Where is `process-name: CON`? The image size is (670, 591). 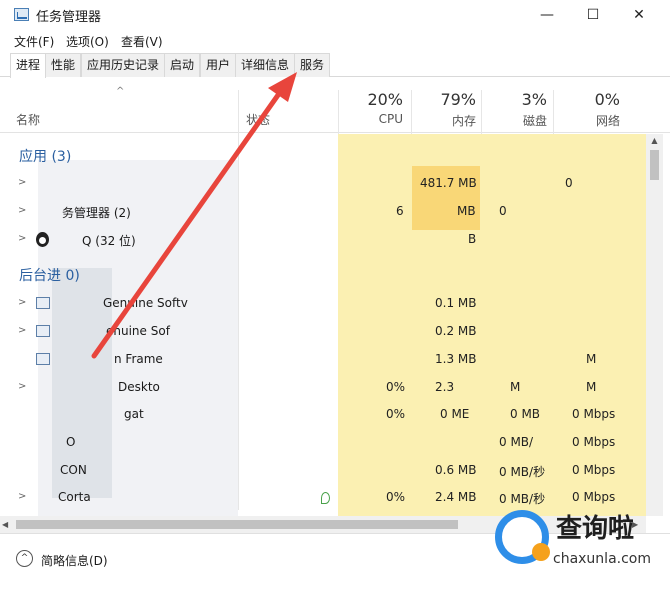
process-name: CON is located at coordinates (73, 470).